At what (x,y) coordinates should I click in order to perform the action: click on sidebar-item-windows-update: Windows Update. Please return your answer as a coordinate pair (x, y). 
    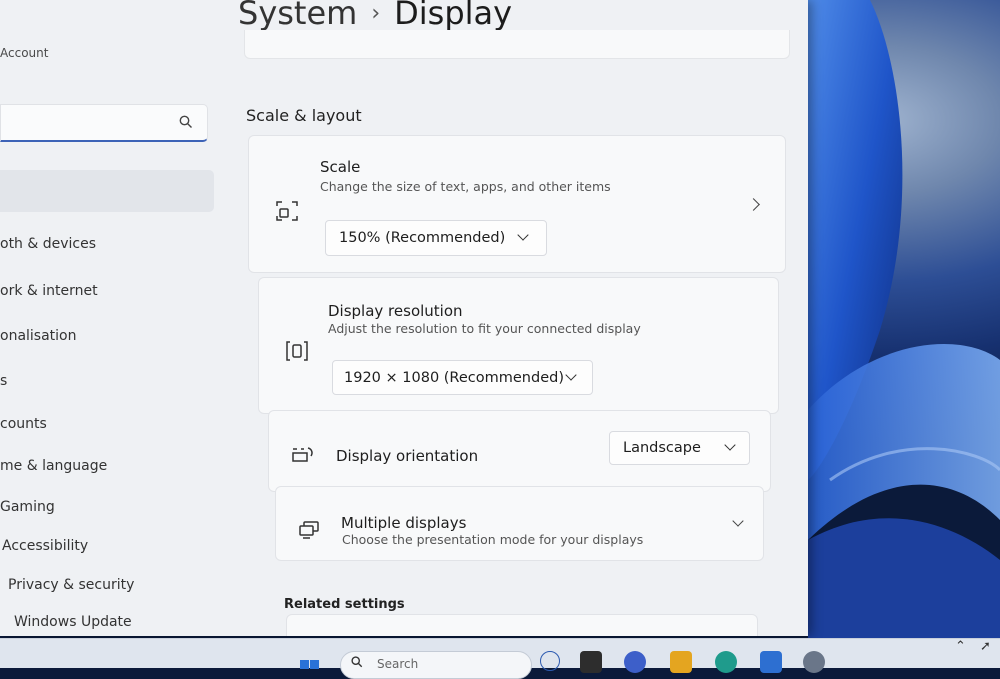
    Looking at the image, I should click on (73, 622).